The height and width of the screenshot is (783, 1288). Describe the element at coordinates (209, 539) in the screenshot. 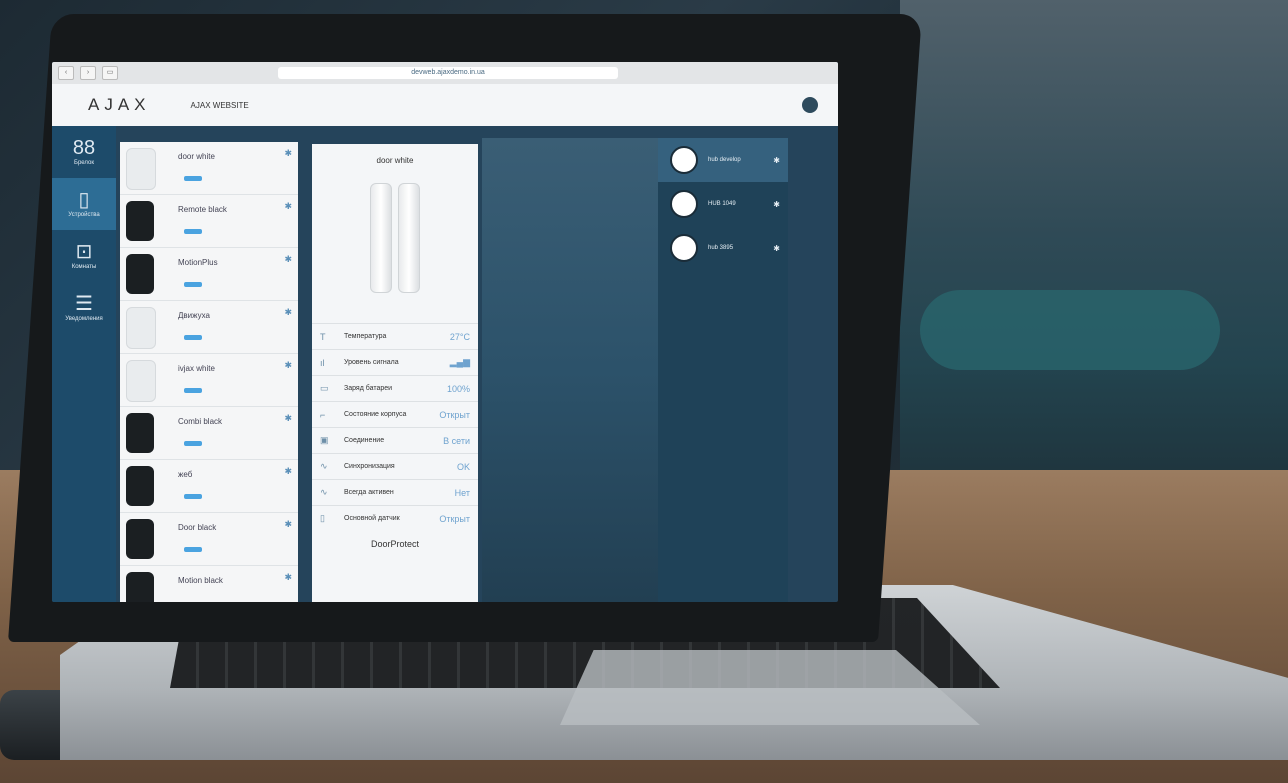

I see `list-item: Door black ✱` at that location.